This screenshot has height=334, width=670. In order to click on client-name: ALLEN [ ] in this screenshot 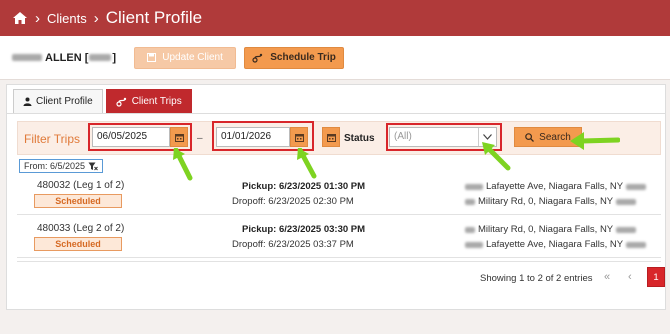, I will do `click(64, 58)`.